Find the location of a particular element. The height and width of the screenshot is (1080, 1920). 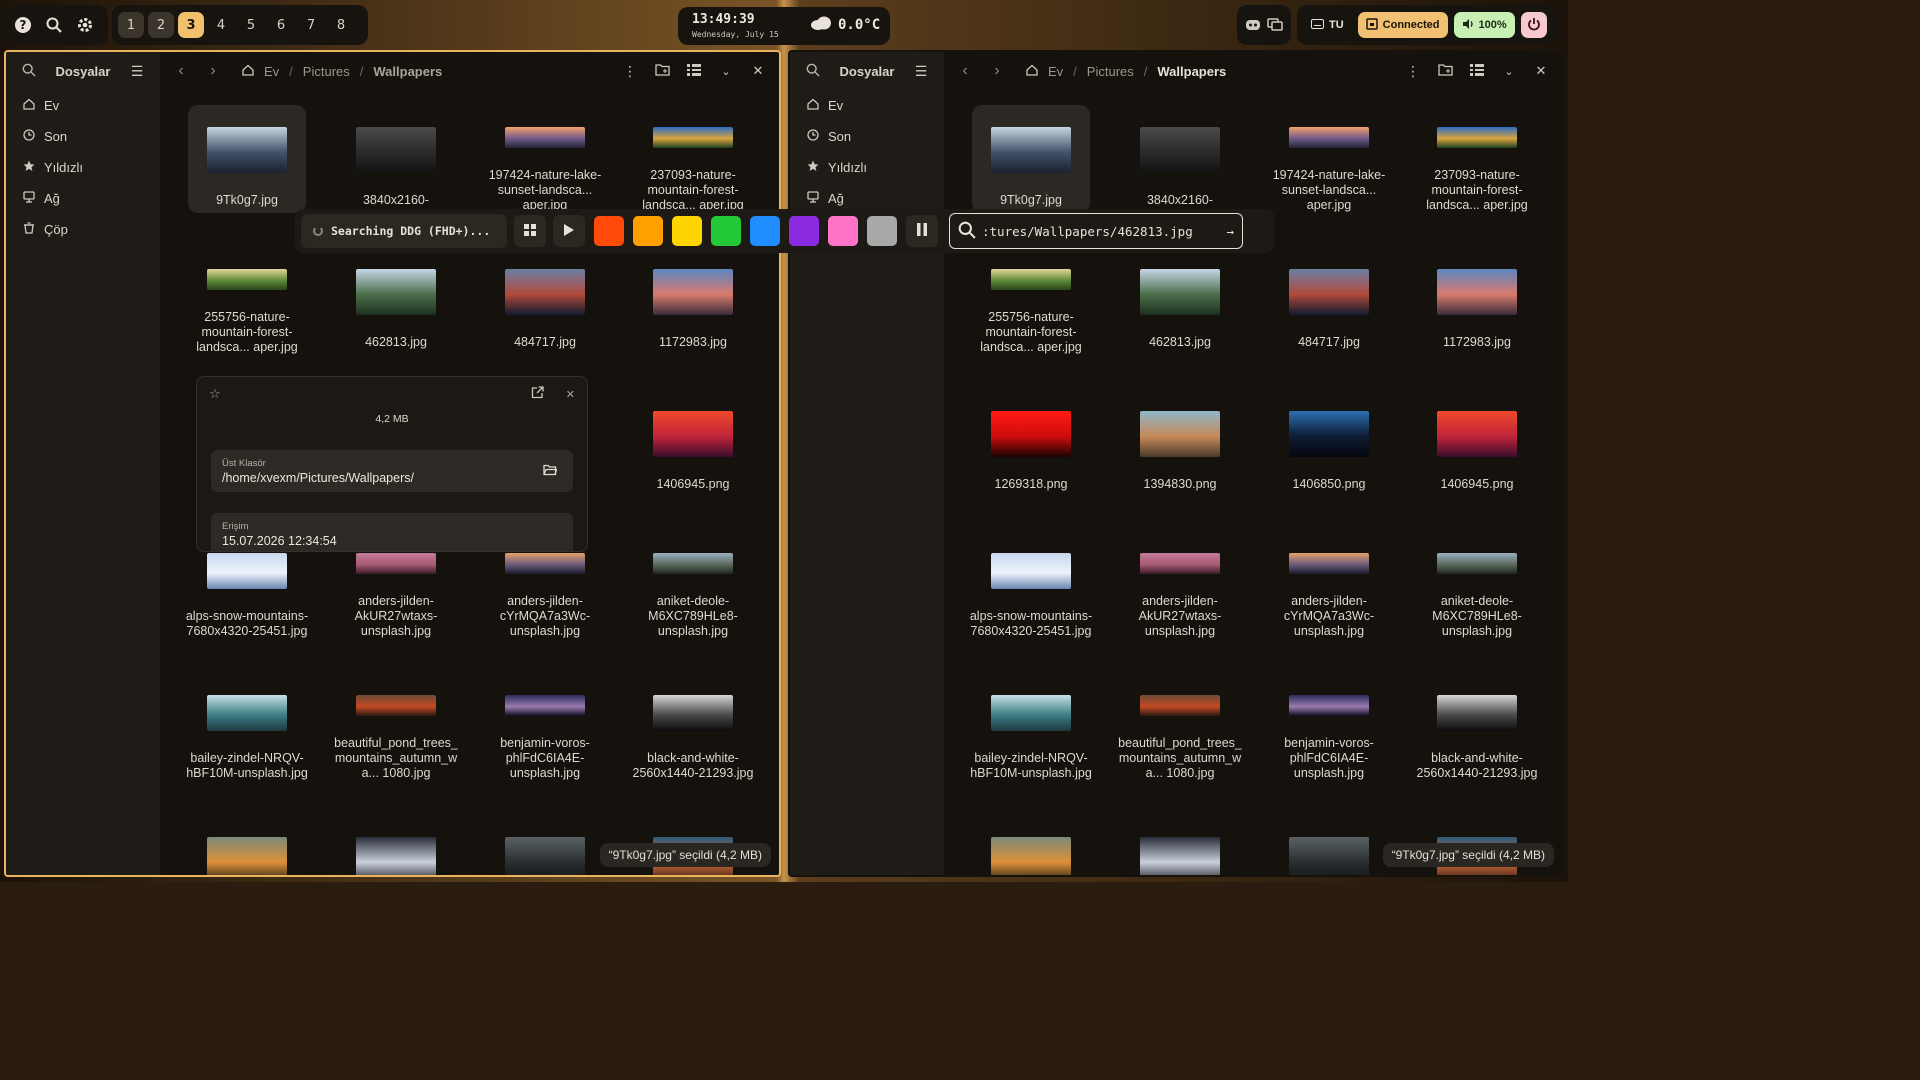

wallpaper-path-input: :tures/Wallpapers/462813.jpg → is located at coordinates (1096, 231).